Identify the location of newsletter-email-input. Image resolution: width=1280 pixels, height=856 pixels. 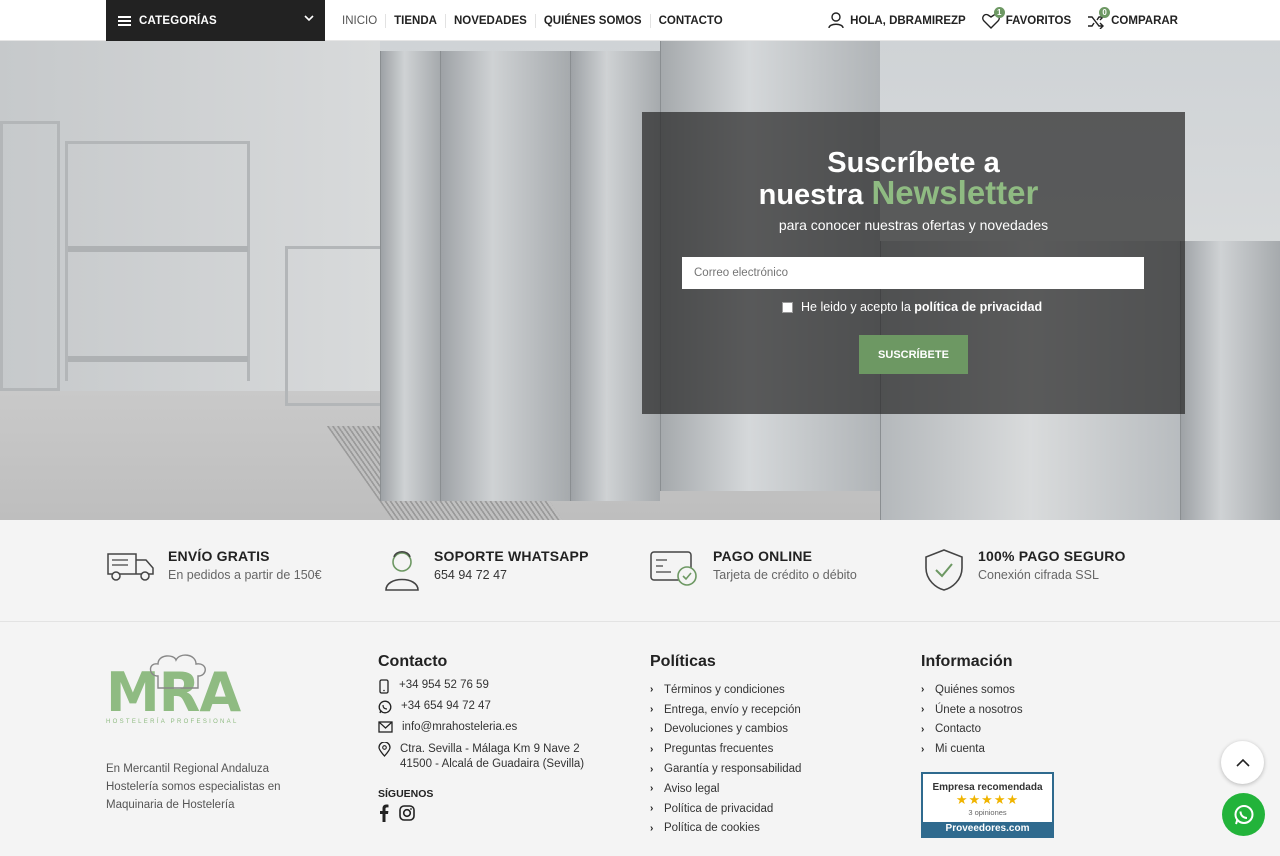
(913, 273).